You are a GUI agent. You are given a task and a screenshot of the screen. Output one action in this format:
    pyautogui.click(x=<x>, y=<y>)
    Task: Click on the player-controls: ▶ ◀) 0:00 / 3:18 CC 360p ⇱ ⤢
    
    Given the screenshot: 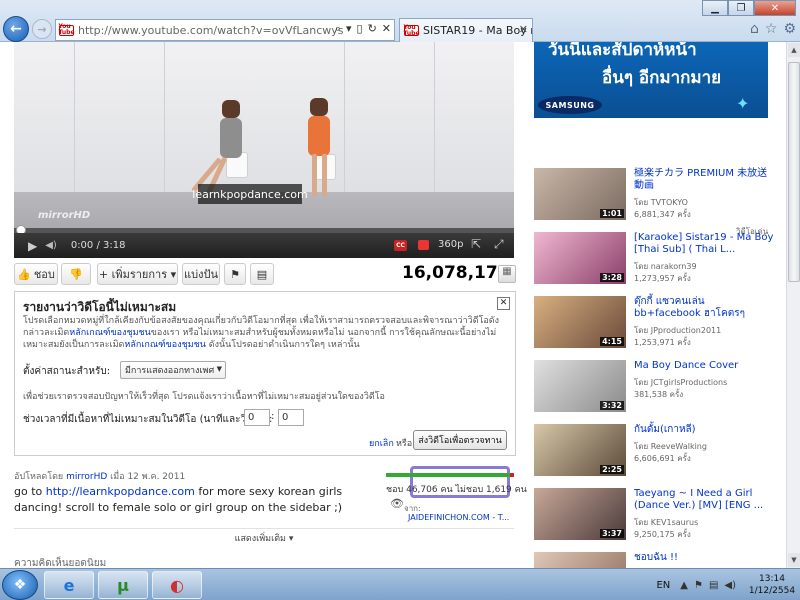 What is the action you would take?
    pyautogui.click(x=264, y=245)
    